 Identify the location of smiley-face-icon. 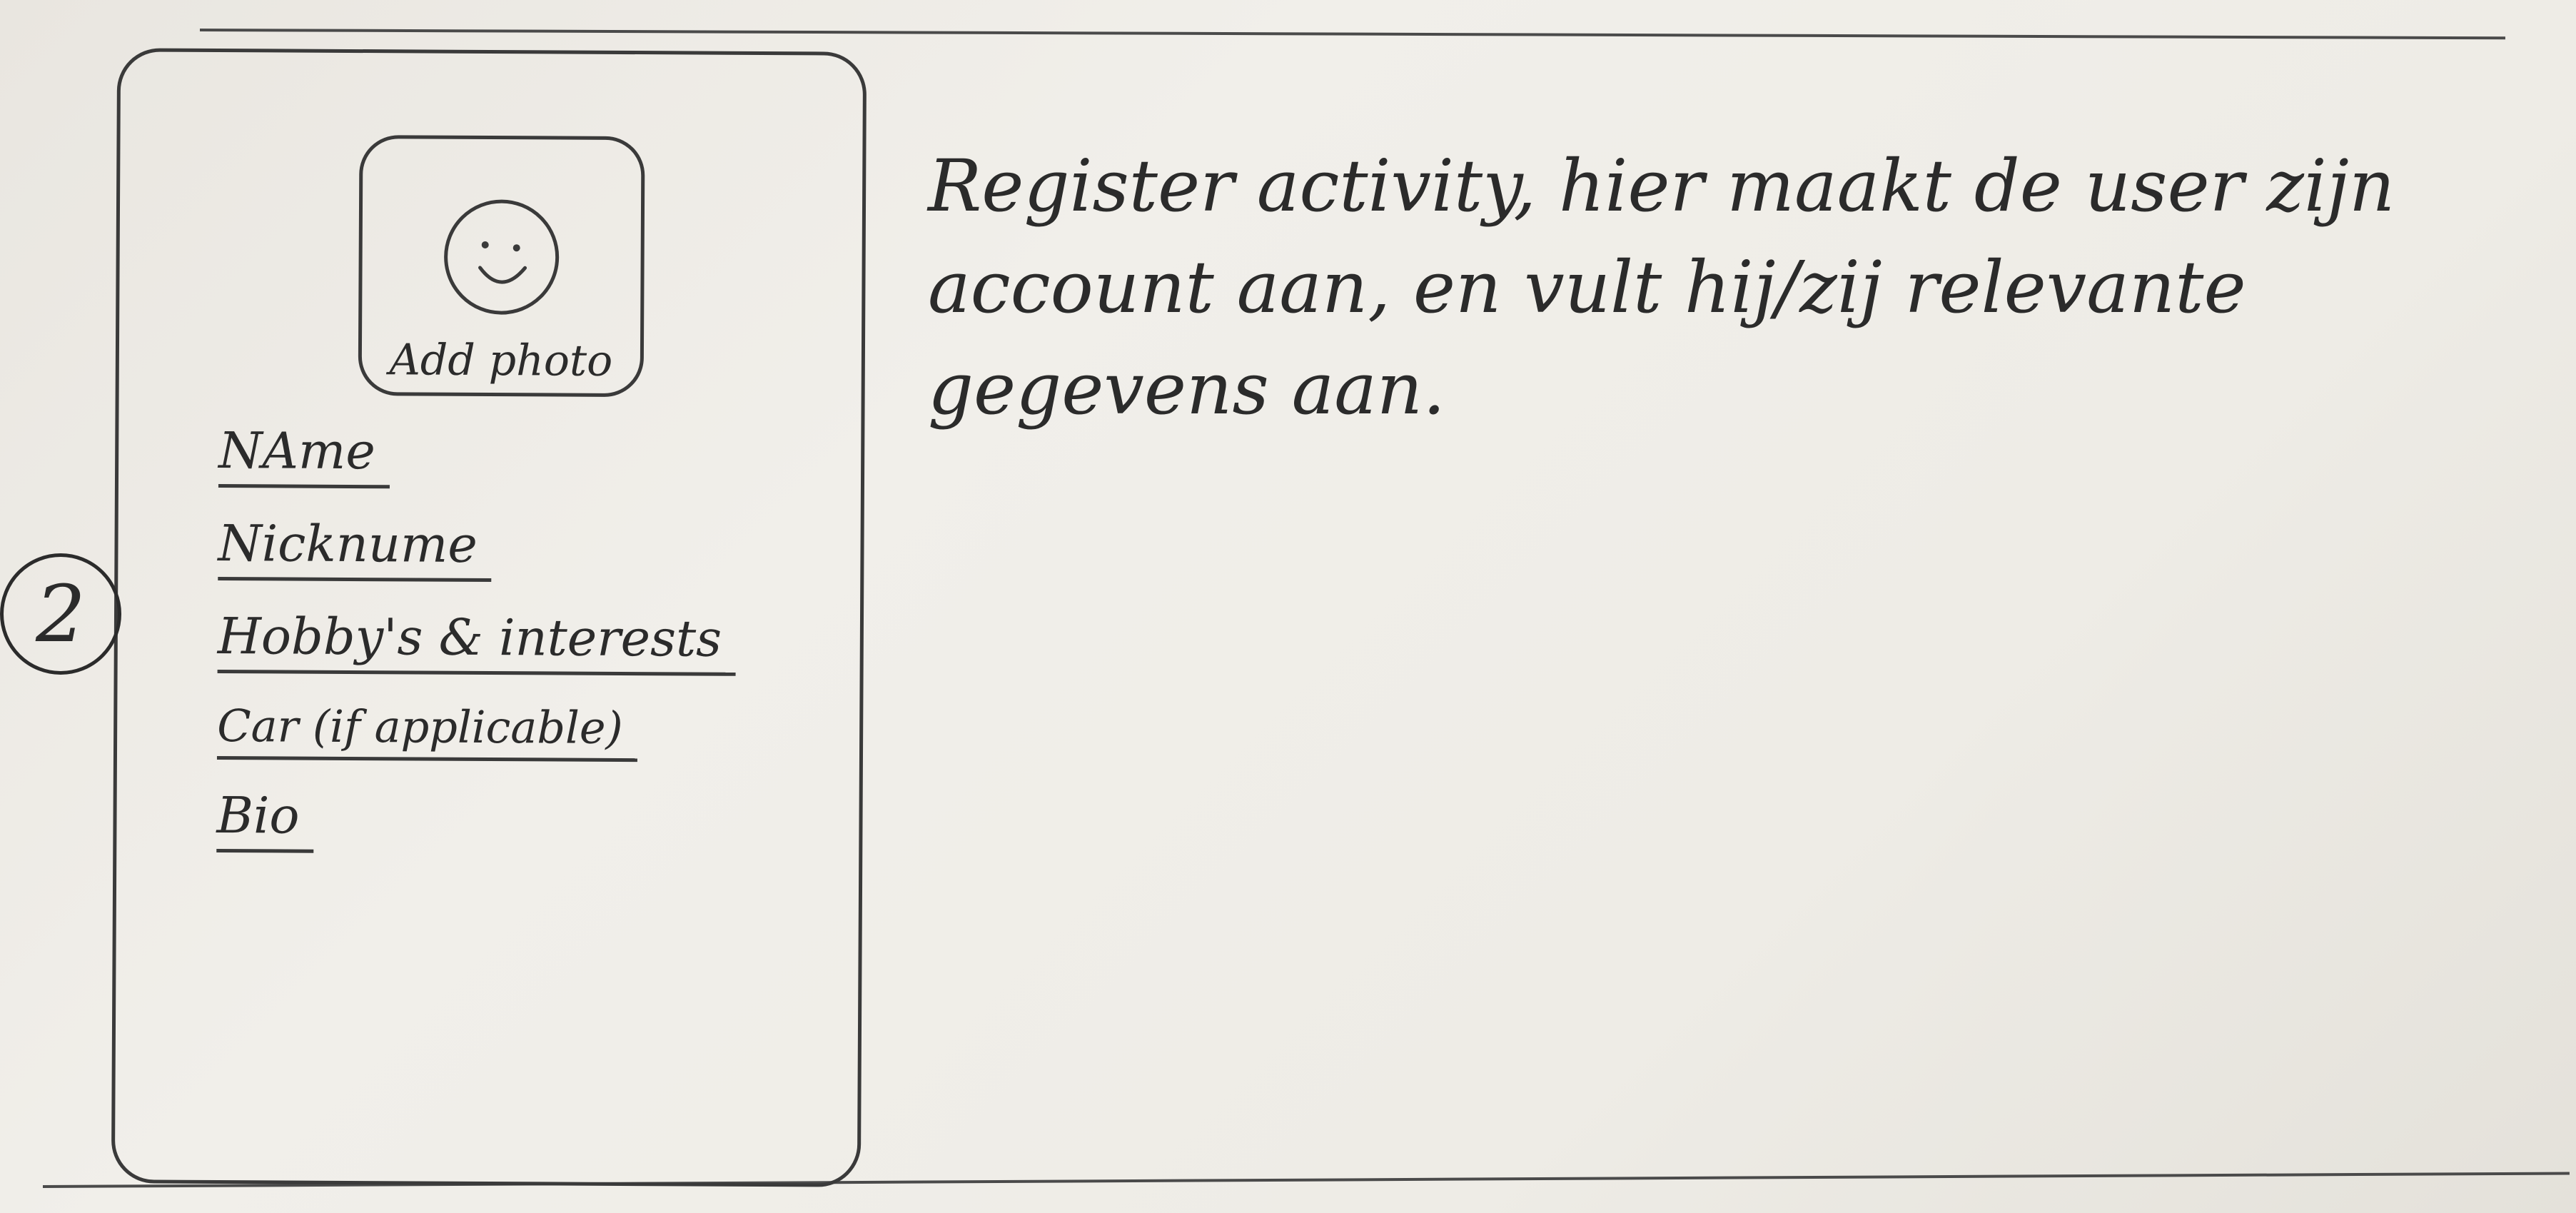
(502, 257).